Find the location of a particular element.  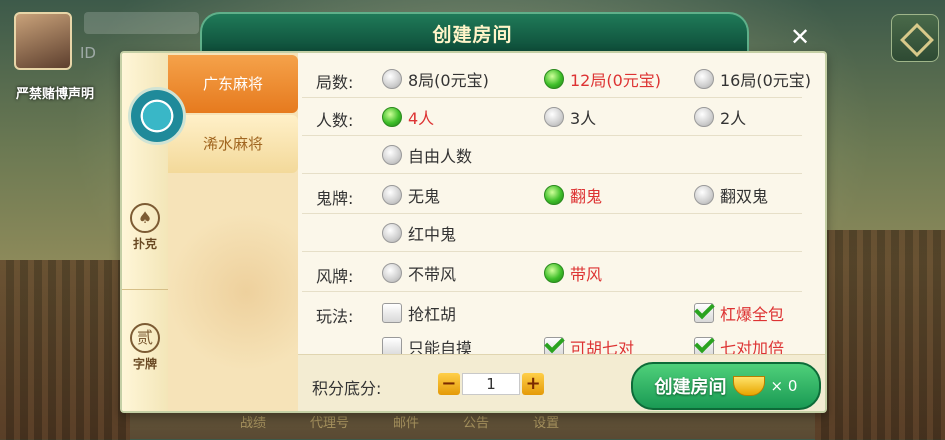

row-rounds: 局数: 8局(0元宝) 12局(0元宝) 16局(0元宝) is located at coordinates (556, 78).